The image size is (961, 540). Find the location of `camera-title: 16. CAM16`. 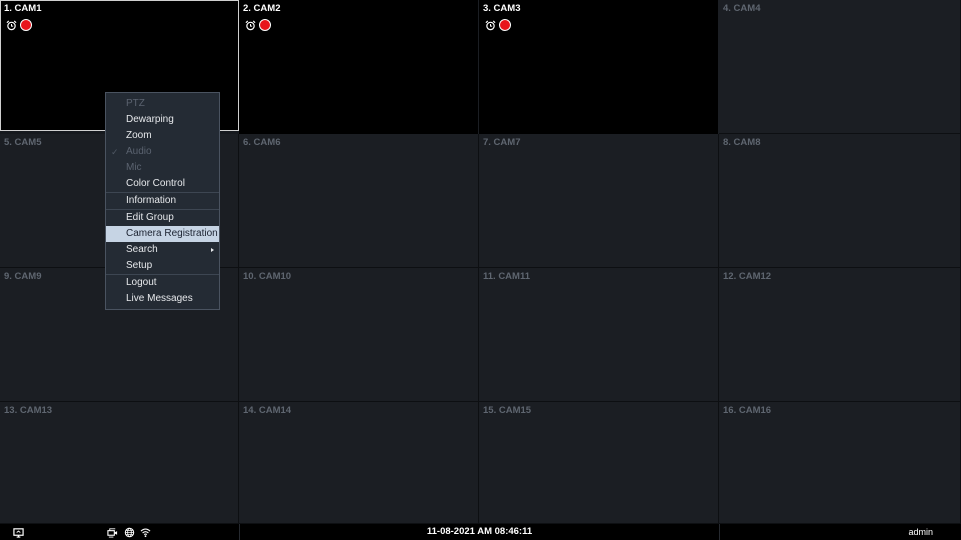

camera-title: 16. CAM16 is located at coordinates (747, 410).